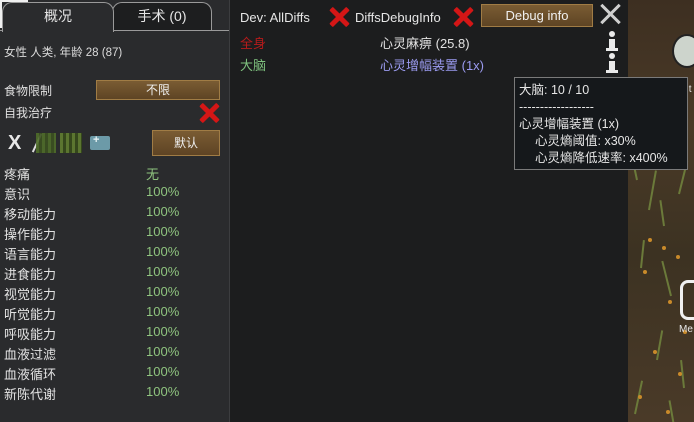 The height and width of the screenshot is (422, 694). Describe the element at coordinates (71, 143) in the screenshot. I see `medicine-herbal-alt-icon` at that location.